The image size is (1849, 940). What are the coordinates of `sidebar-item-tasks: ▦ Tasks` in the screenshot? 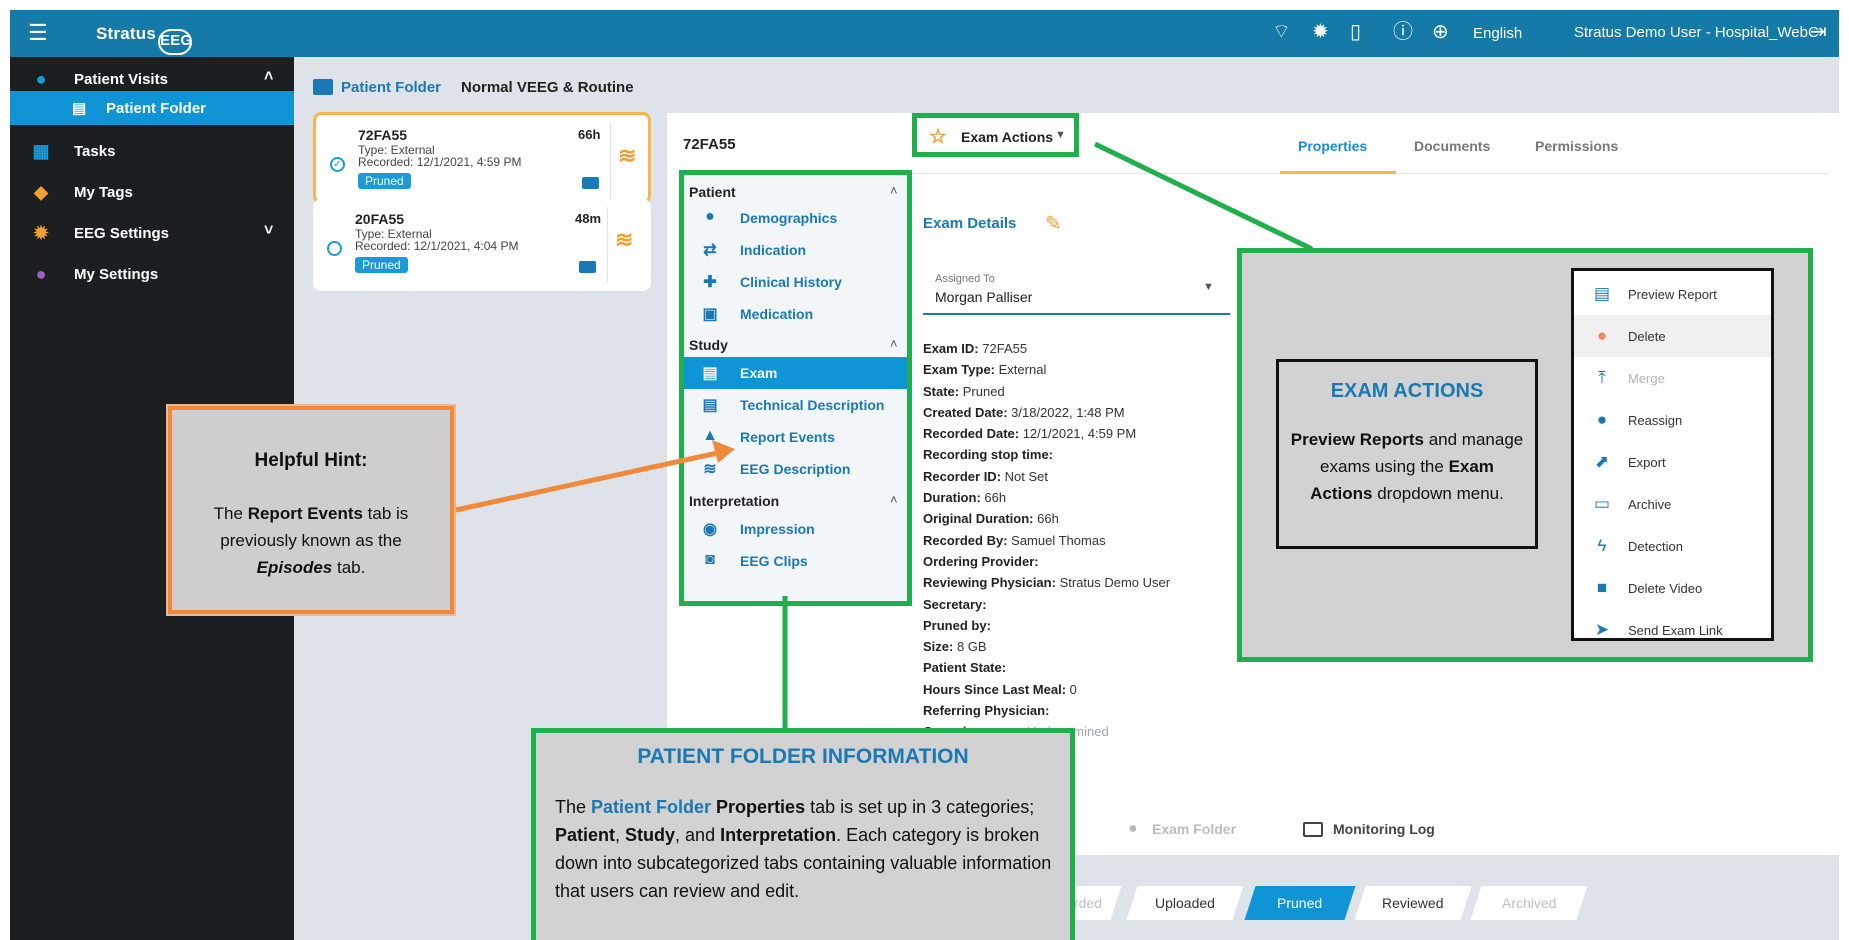 It's located at (152, 151).